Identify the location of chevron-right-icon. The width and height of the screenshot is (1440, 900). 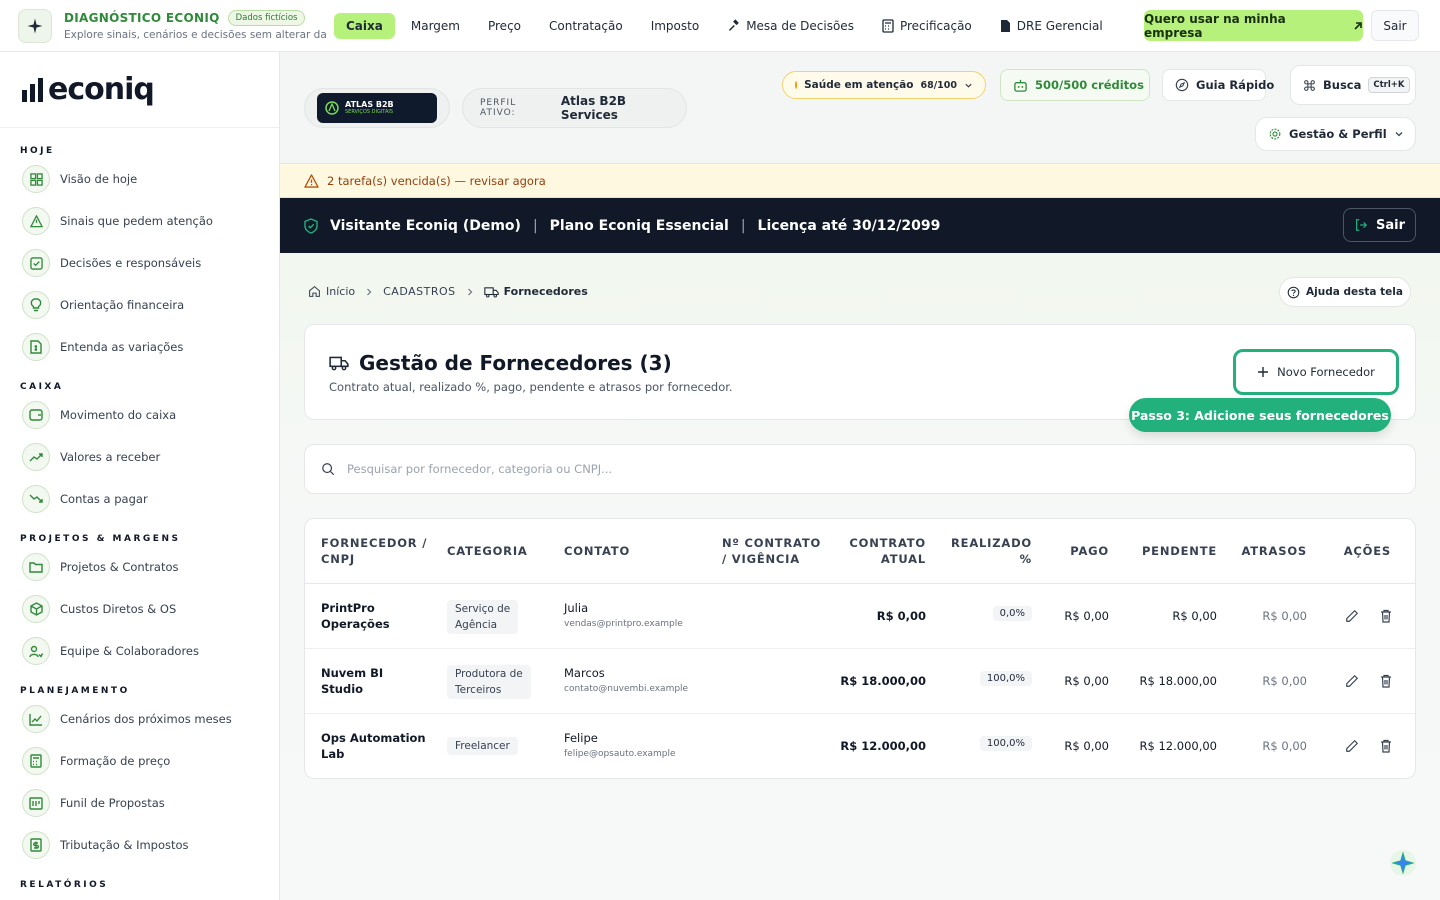
(369, 292).